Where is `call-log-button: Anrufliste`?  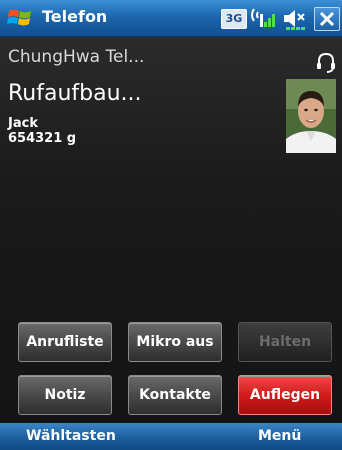
call-log-button: Anrufliste is located at coordinates (65, 342).